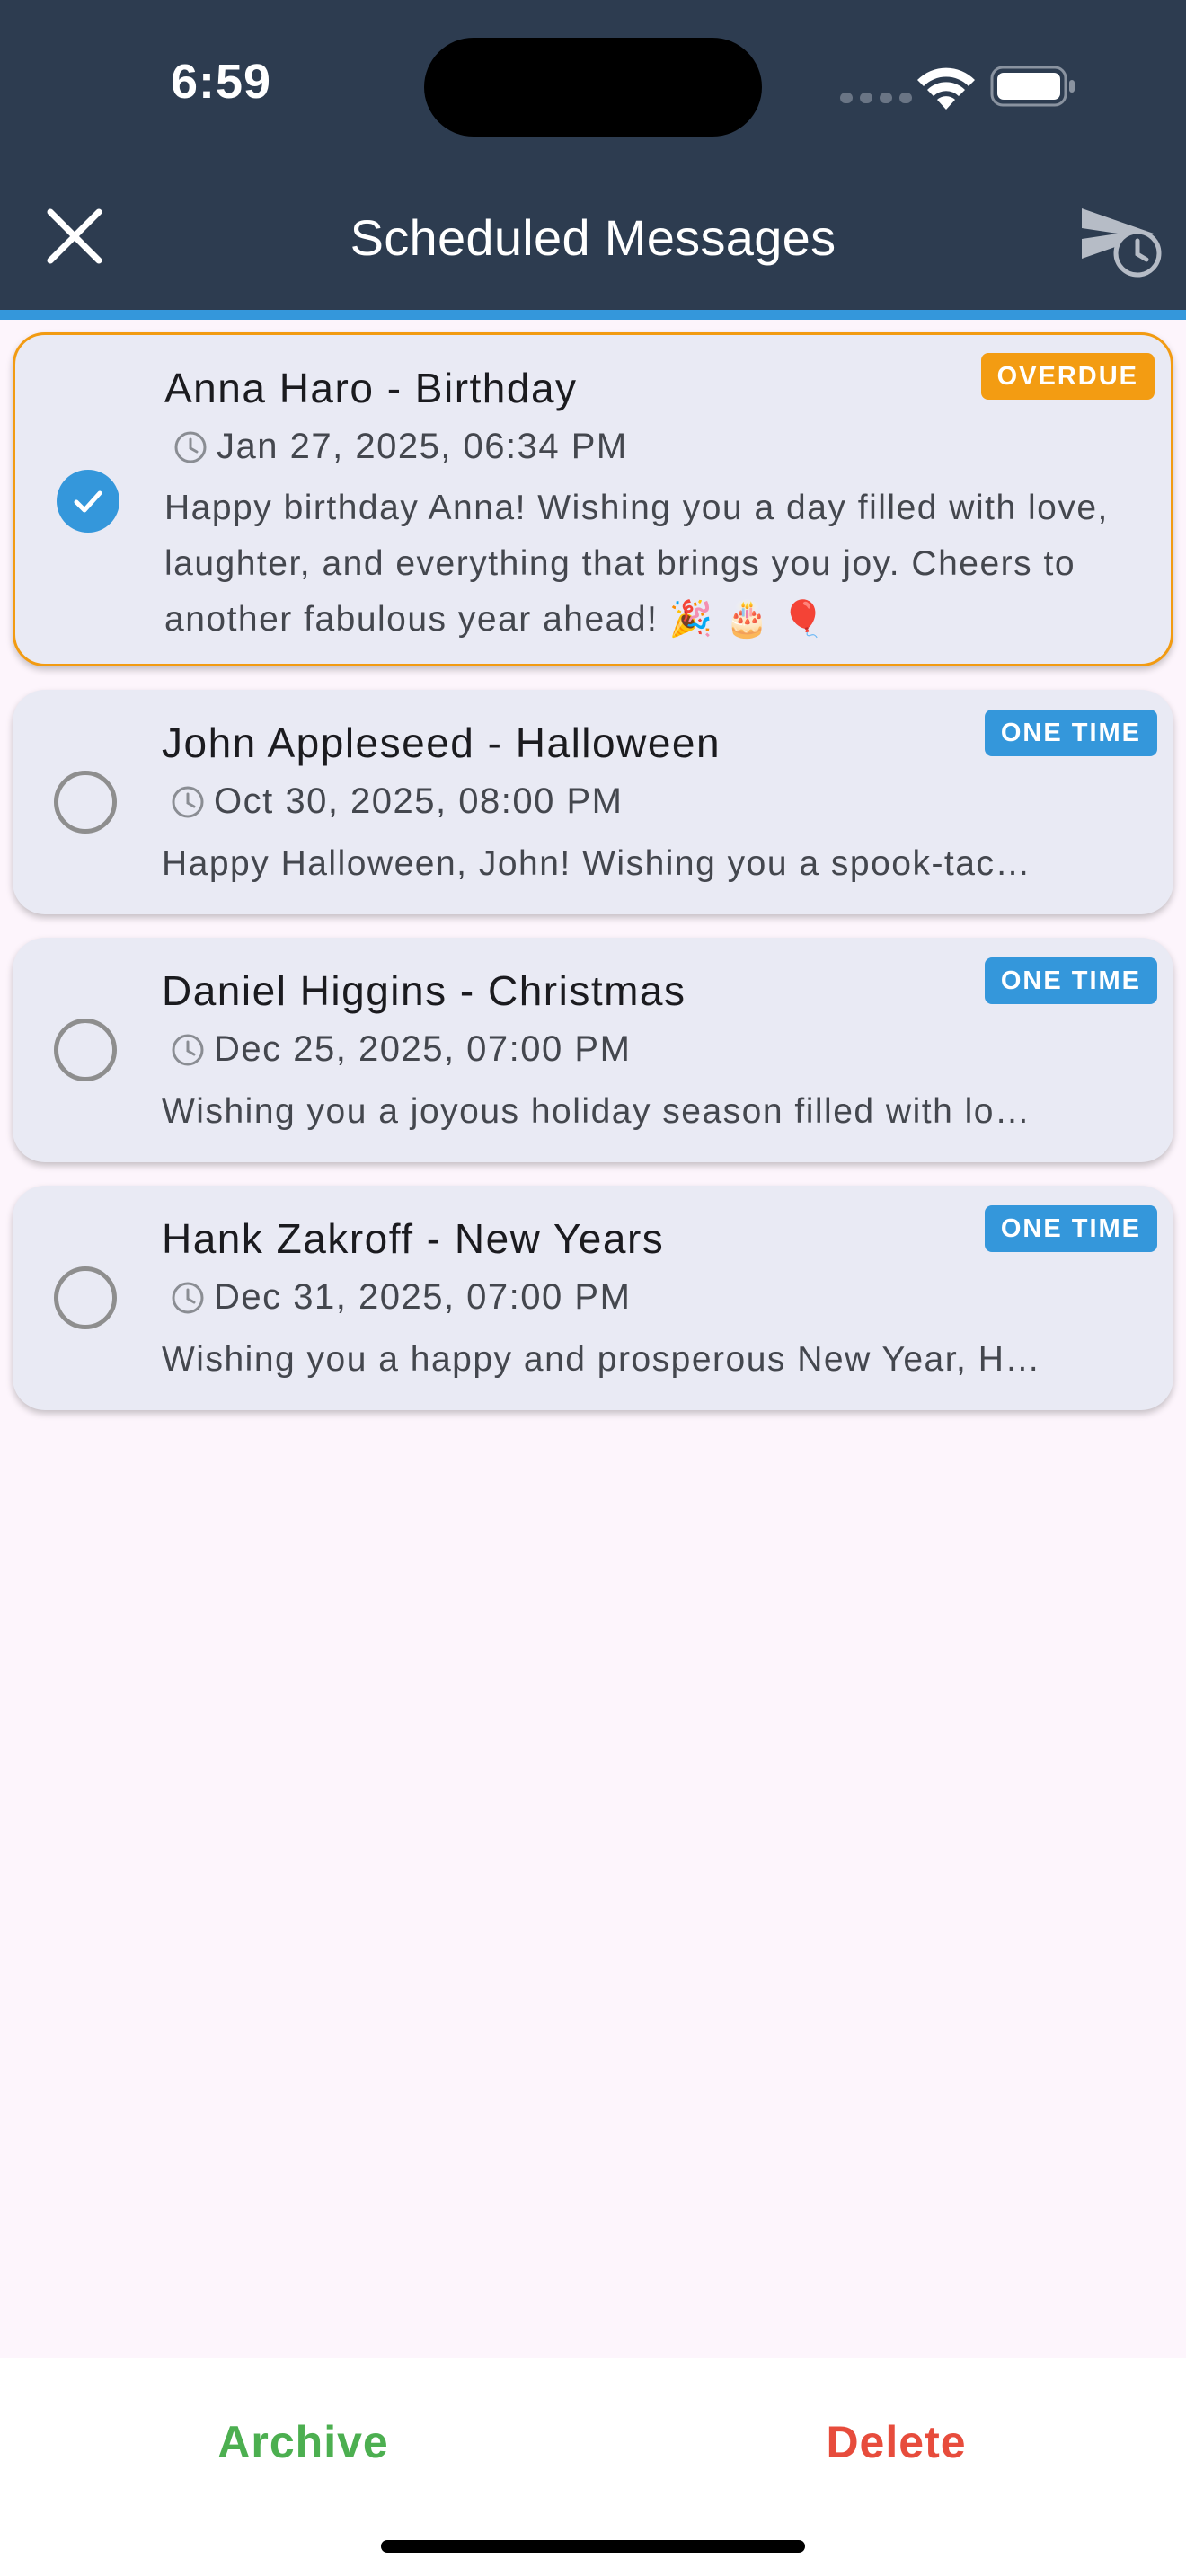 The image size is (1186, 2576). Describe the element at coordinates (593, 315) in the screenshot. I see `header-accent-bar` at that location.